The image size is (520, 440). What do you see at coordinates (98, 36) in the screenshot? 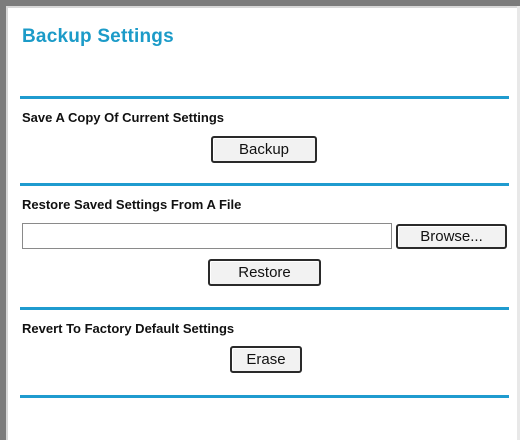
I see `page-title: Backup Settings` at bounding box center [98, 36].